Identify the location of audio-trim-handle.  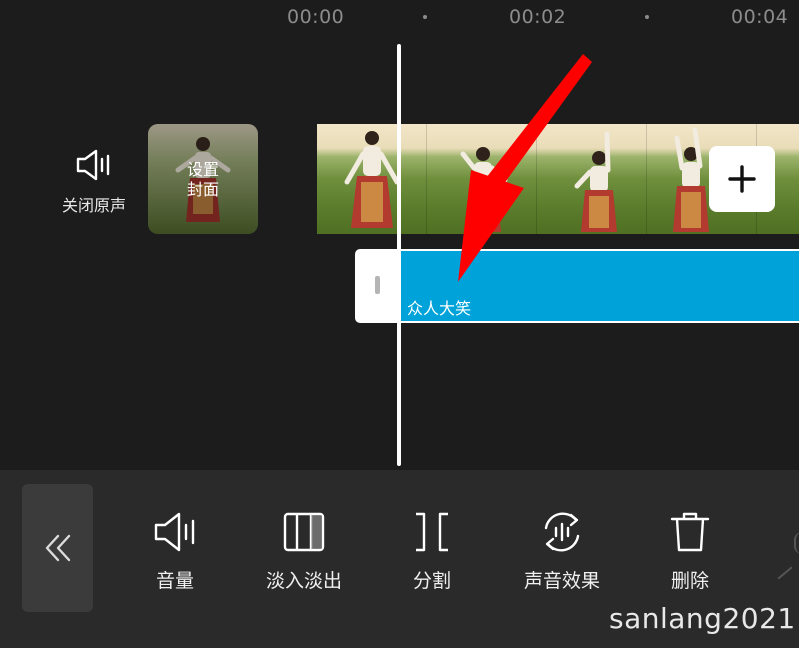
(378, 286).